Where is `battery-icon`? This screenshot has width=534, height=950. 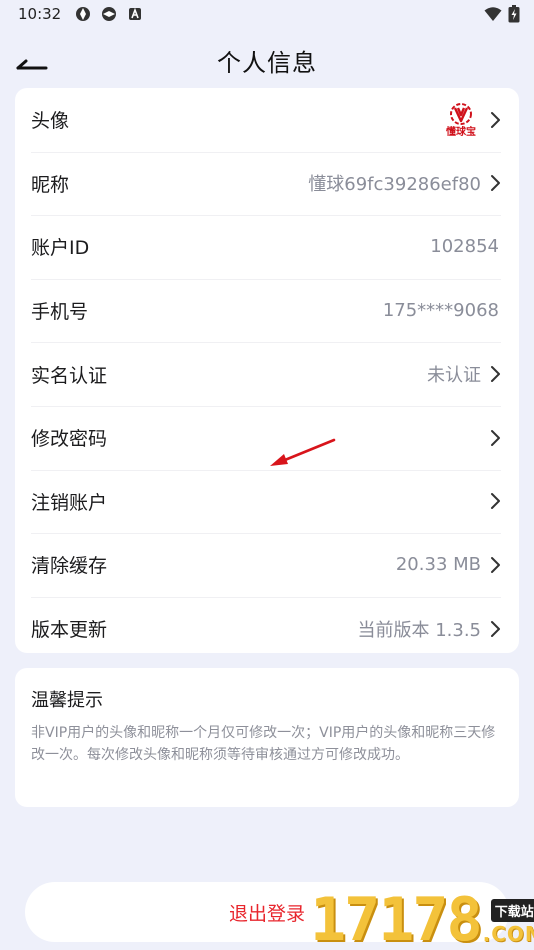 battery-icon is located at coordinates (514, 14).